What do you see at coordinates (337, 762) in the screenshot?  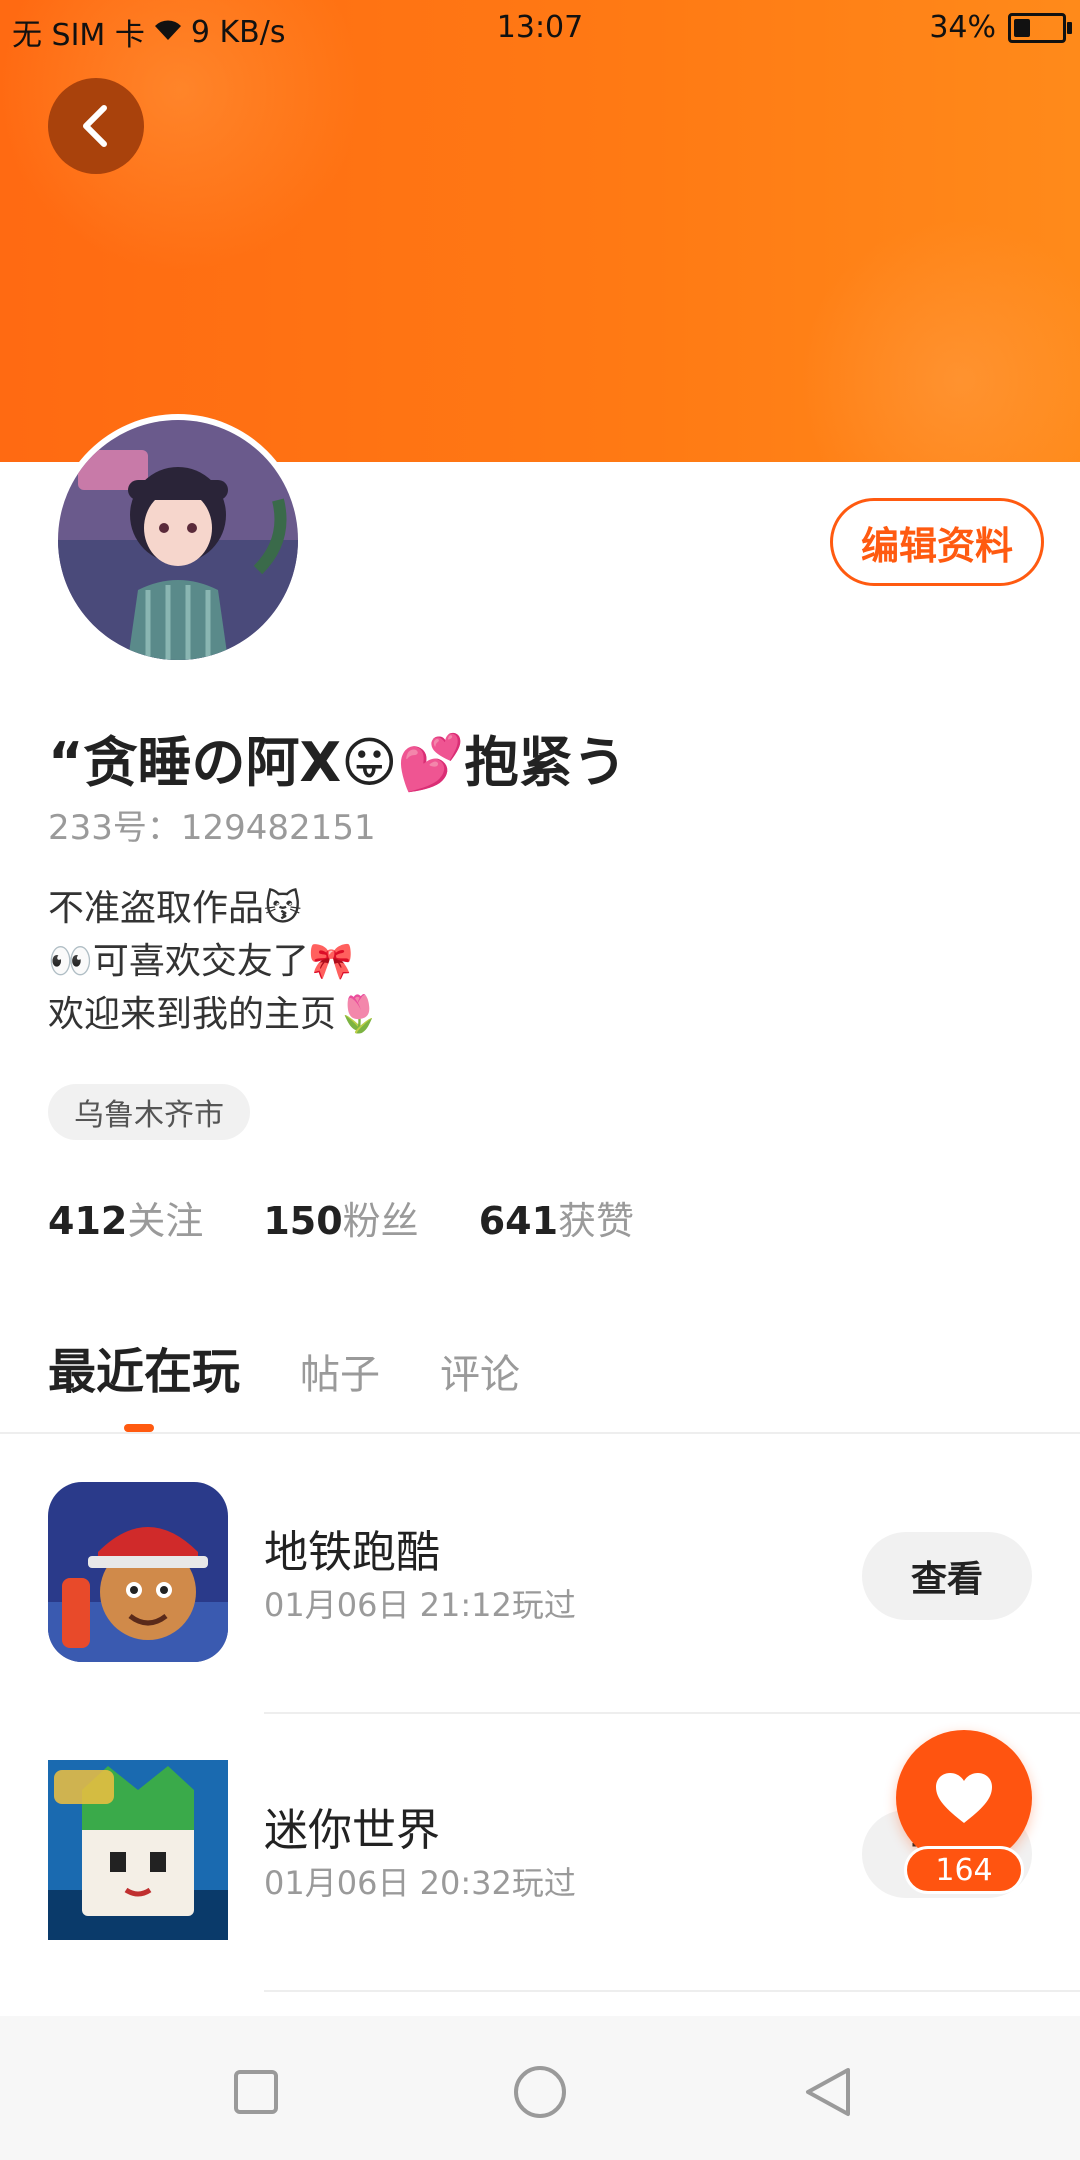 I see `profile-name: “贪睡の阿X😛💕抱紧う` at bounding box center [337, 762].